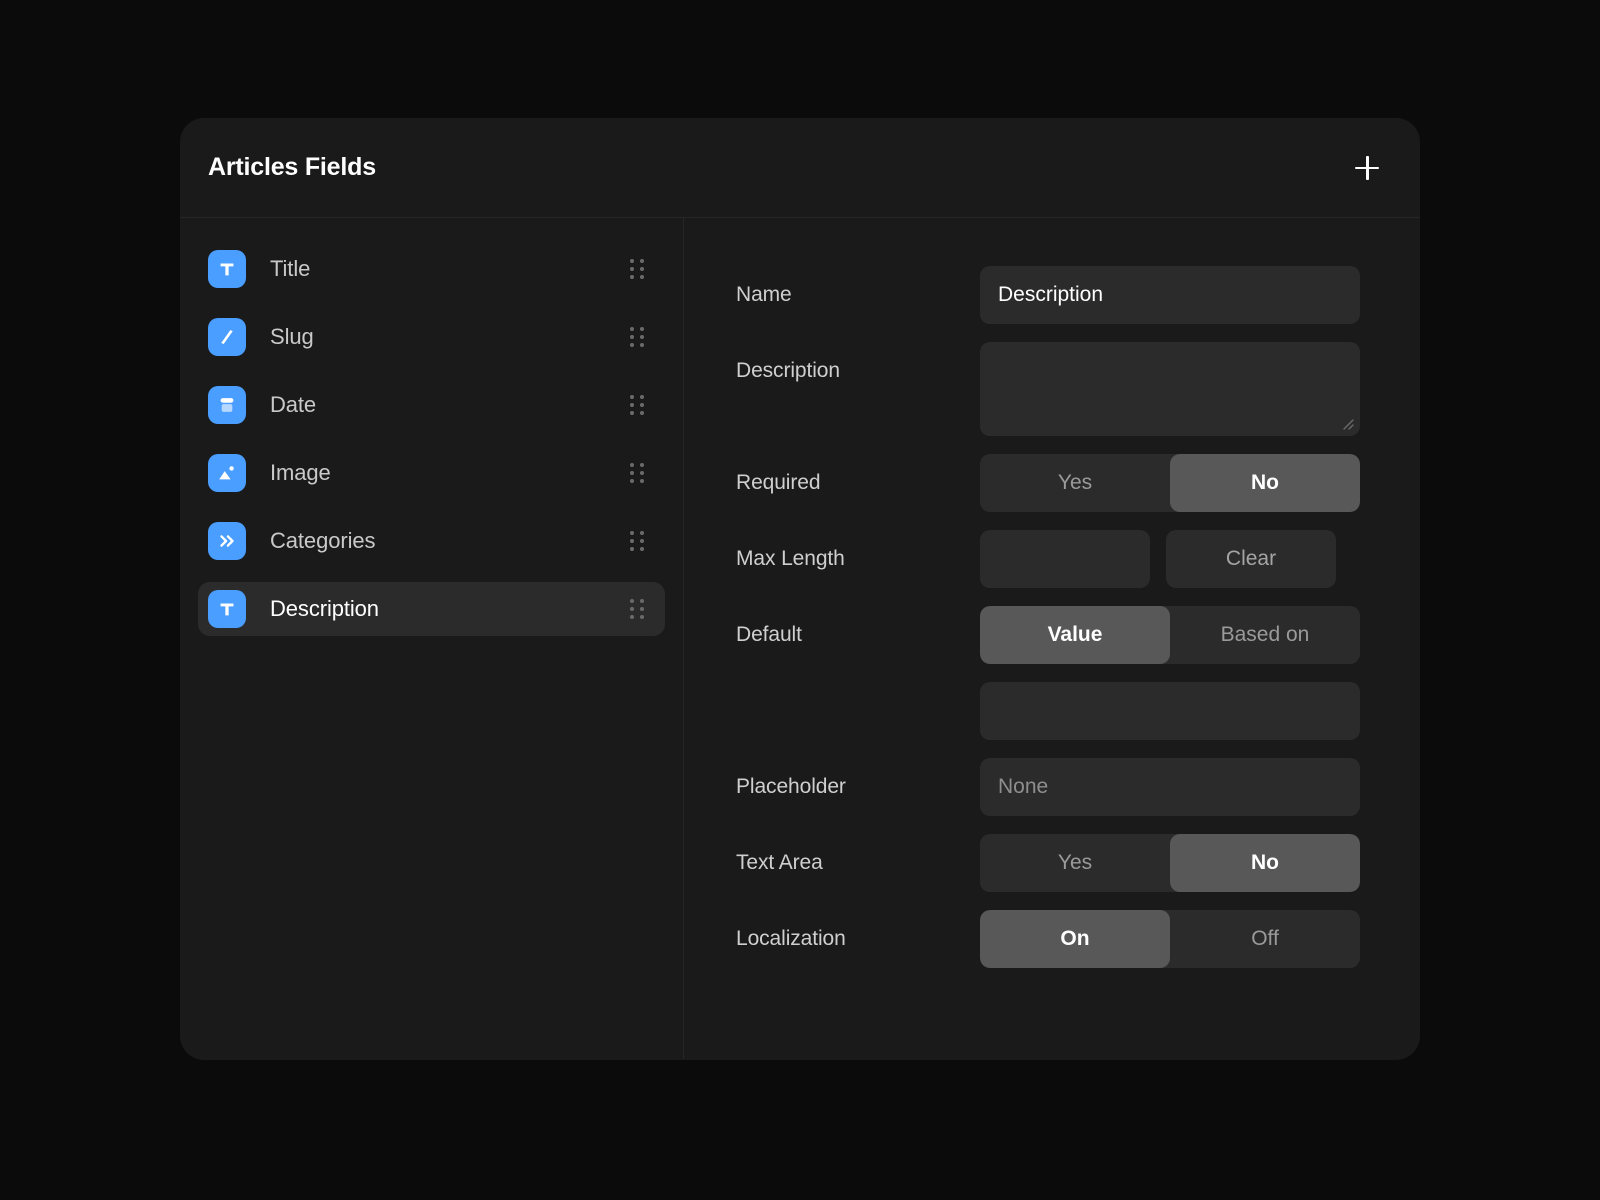 The height and width of the screenshot is (1200, 1600). I want to click on form-row-text-area: Text Area Yes No, so click(1048, 863).